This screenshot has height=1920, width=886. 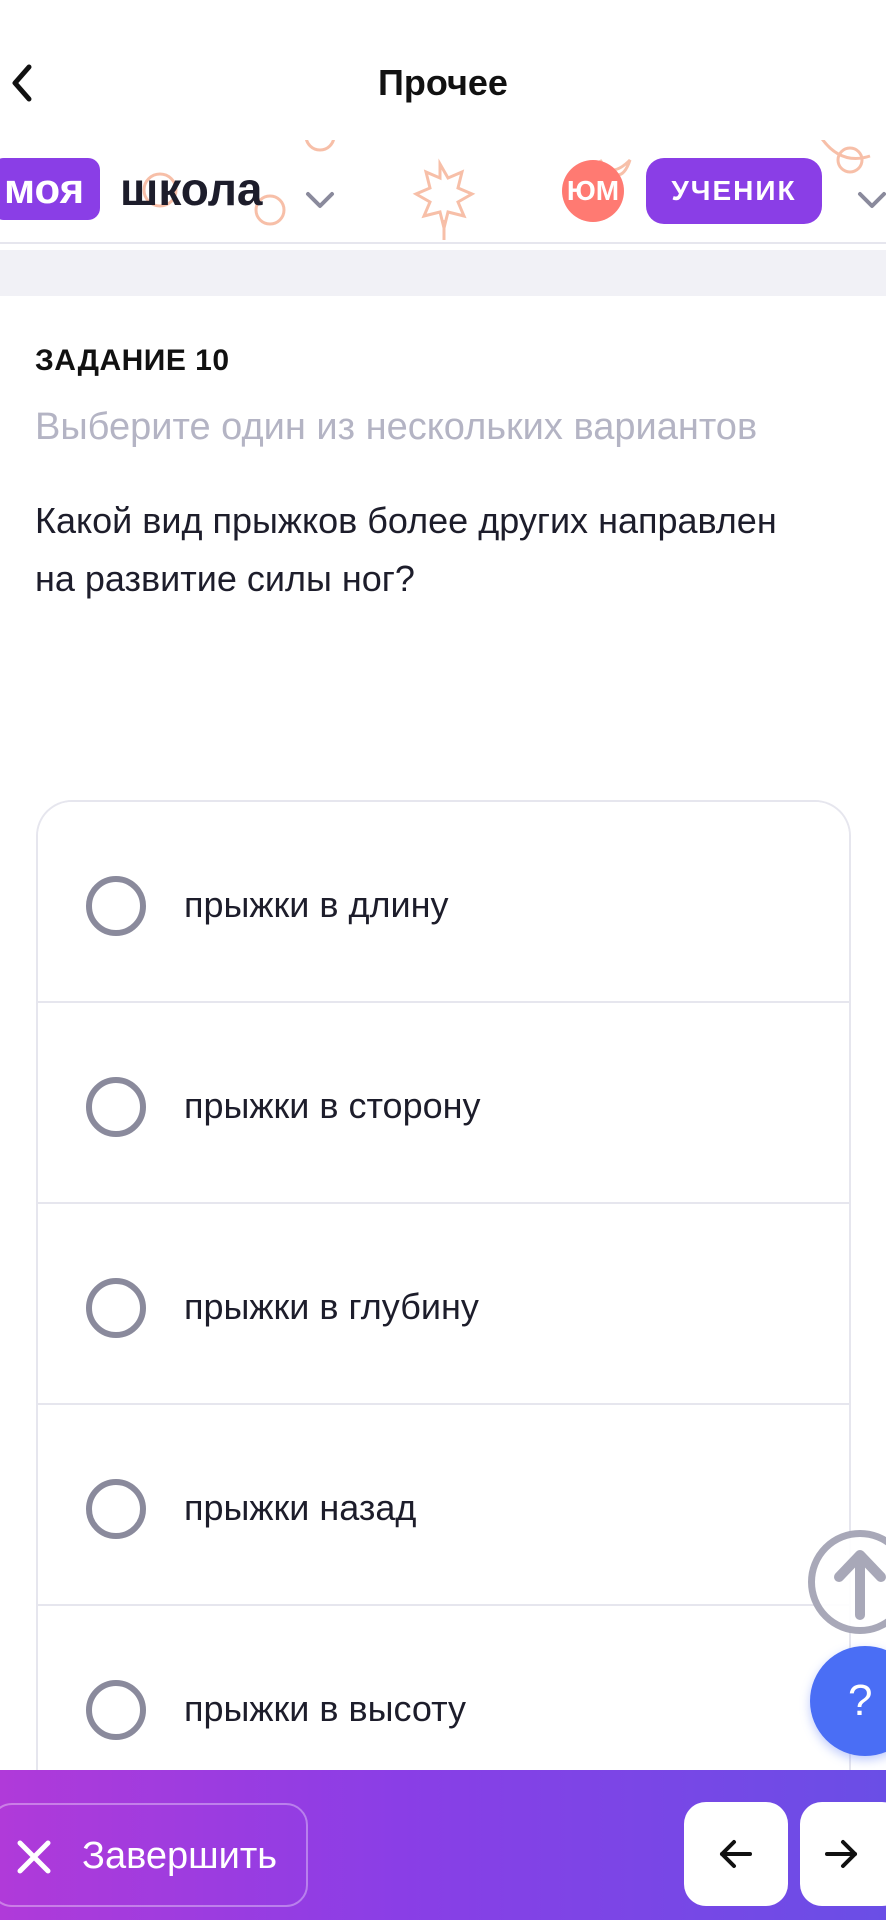 I want to click on close-icon, so click(x=34, y=1857).